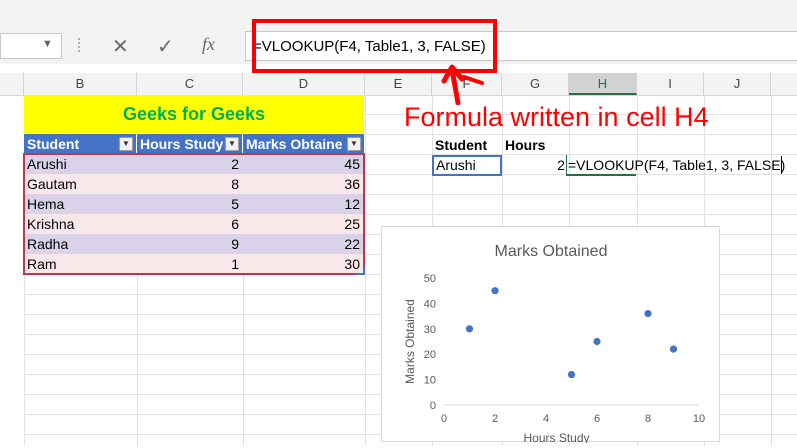 This screenshot has height=448, width=797. I want to click on x-tick-label: 0, so click(444, 419).